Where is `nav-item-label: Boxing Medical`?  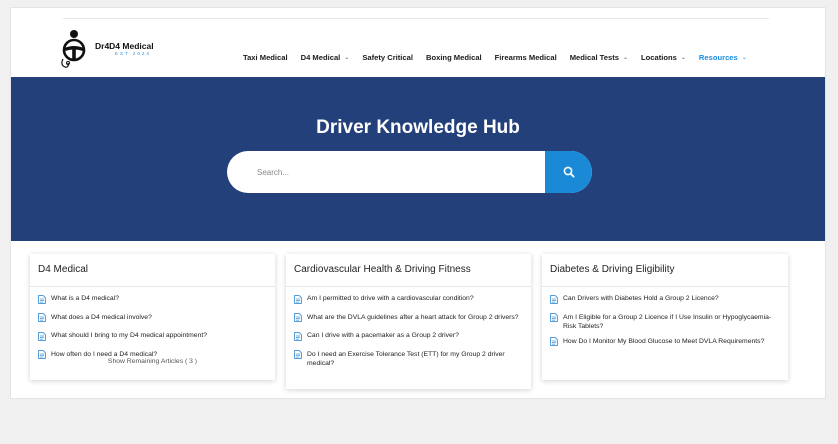
nav-item-label: Boxing Medical is located at coordinates (453, 57).